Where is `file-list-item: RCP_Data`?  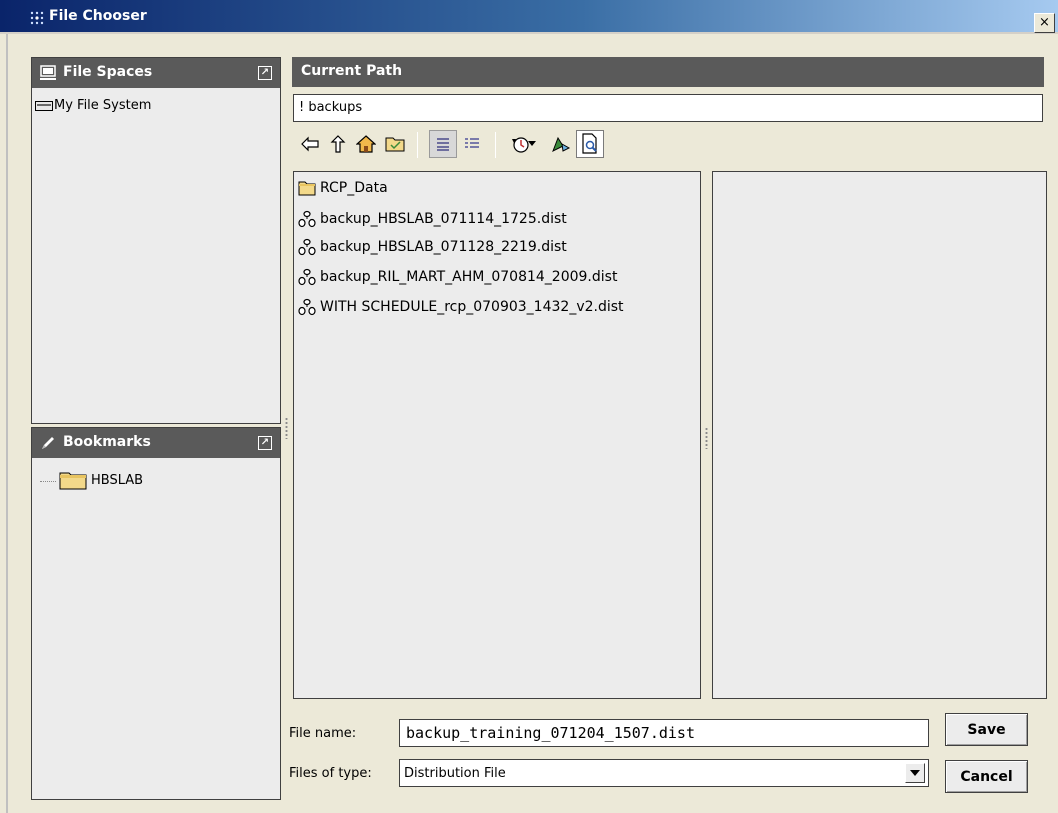 file-list-item: RCP_Data is located at coordinates (343, 188).